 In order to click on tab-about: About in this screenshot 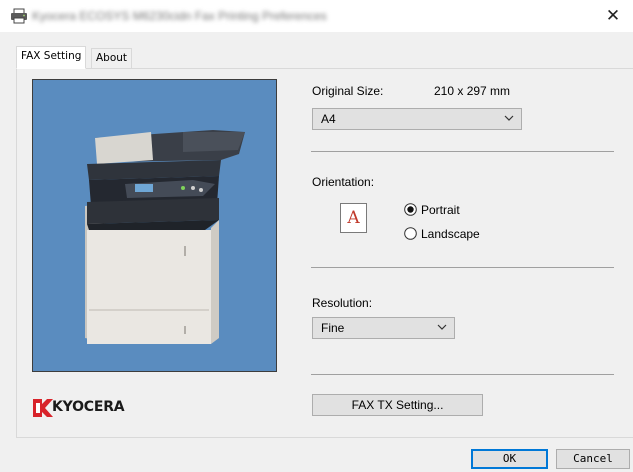, I will do `click(112, 58)`.